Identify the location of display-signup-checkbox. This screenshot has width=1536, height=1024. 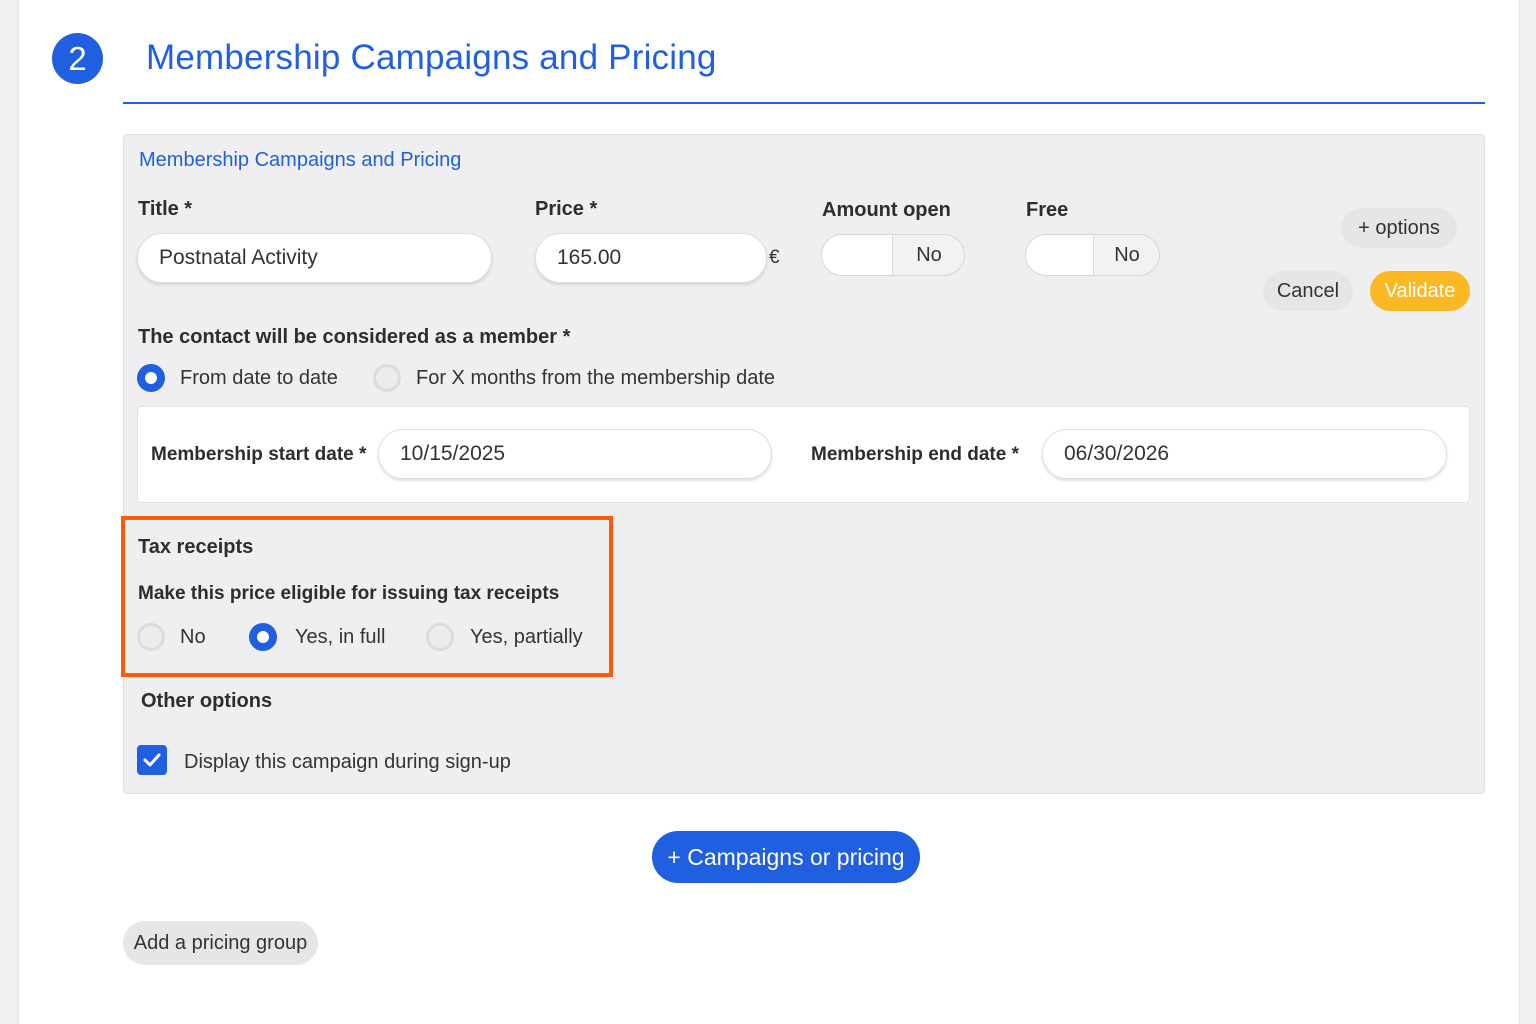
(152, 760).